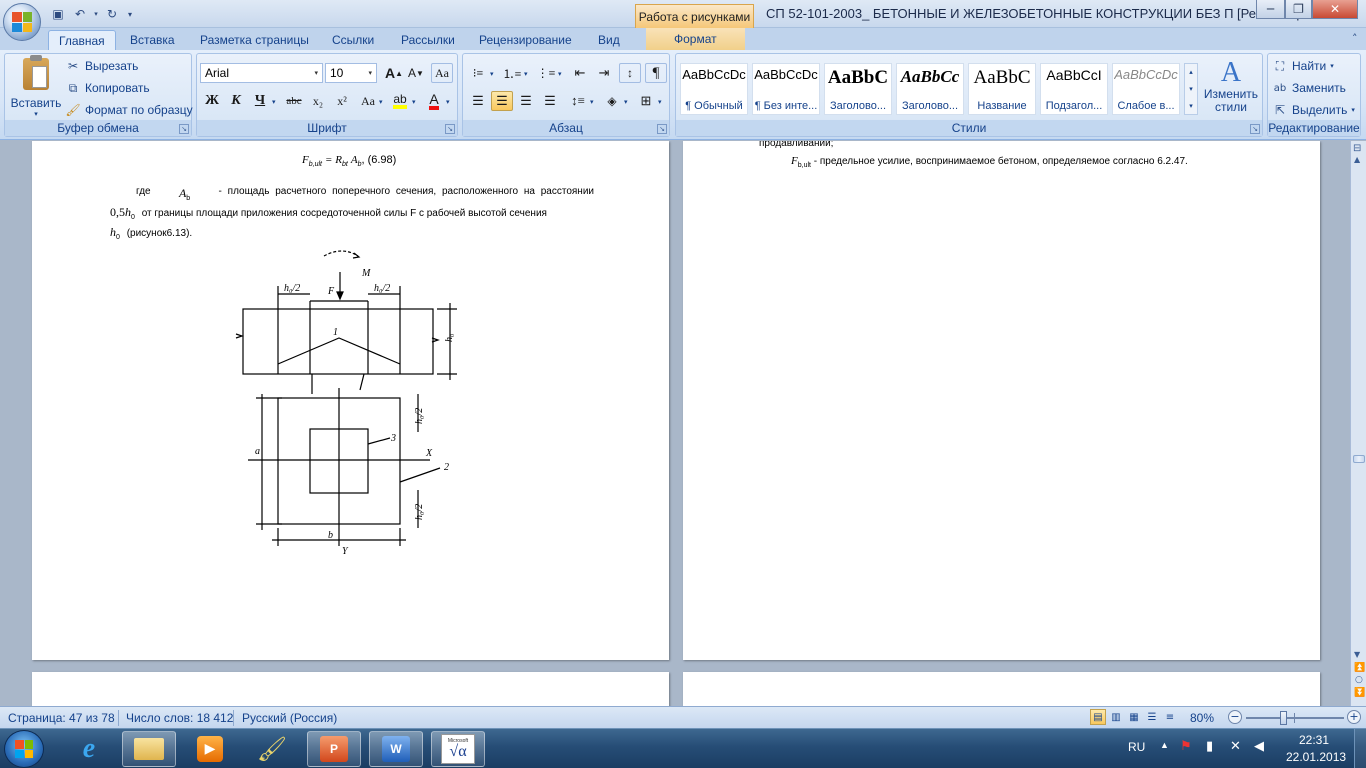 This screenshot has height=768, width=1366. I want to click on show-desktop-button, so click(1360, 748).